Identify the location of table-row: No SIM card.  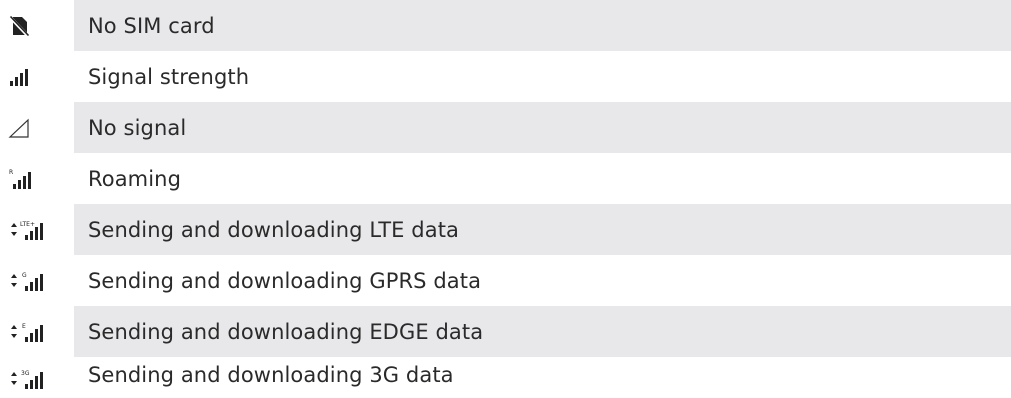
(505, 25).